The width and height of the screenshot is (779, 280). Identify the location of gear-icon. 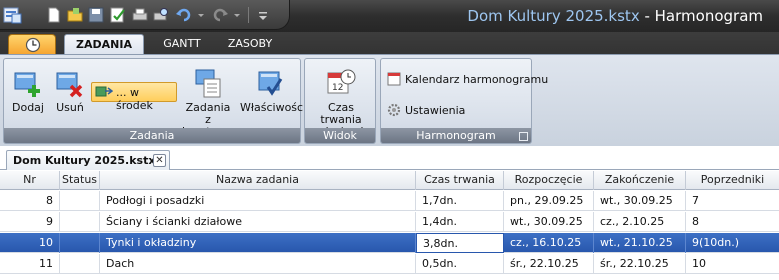
(394, 110).